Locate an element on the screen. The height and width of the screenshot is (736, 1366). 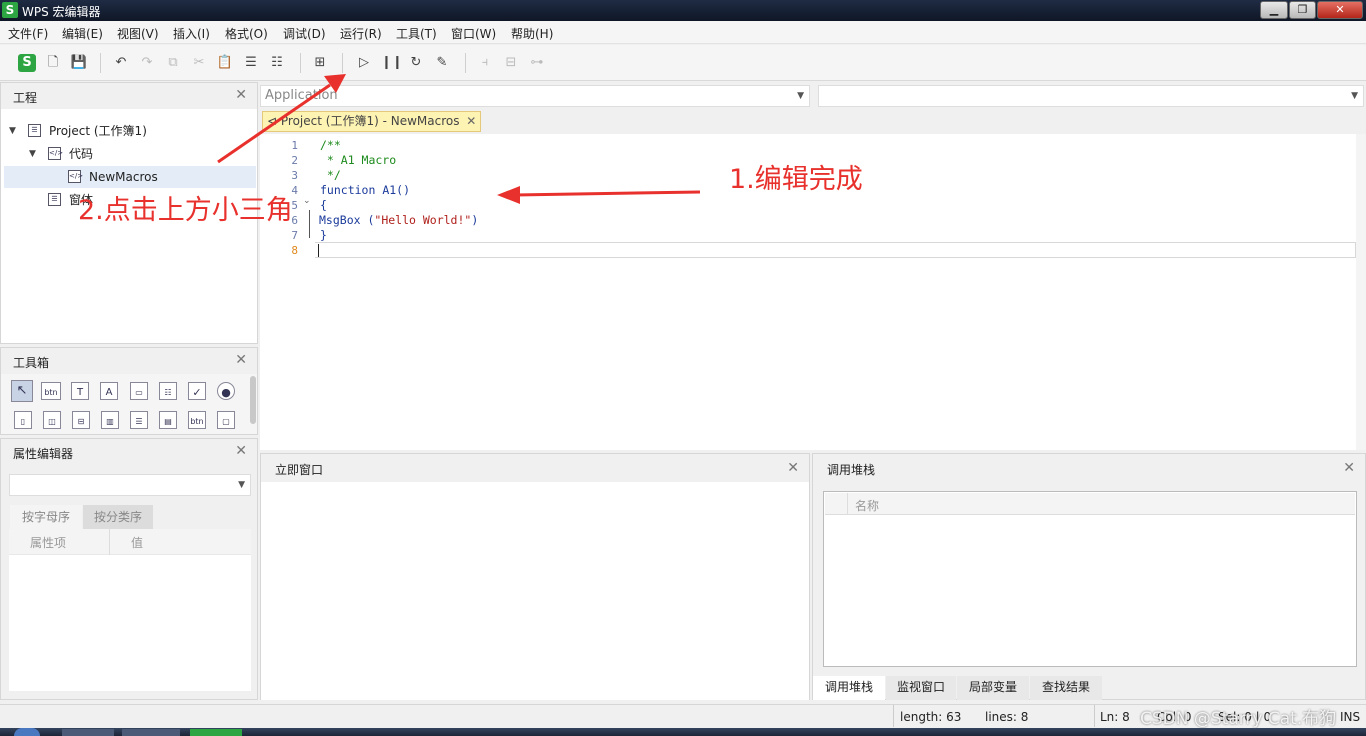
object-combo: Application ▼ is located at coordinates (535, 96).